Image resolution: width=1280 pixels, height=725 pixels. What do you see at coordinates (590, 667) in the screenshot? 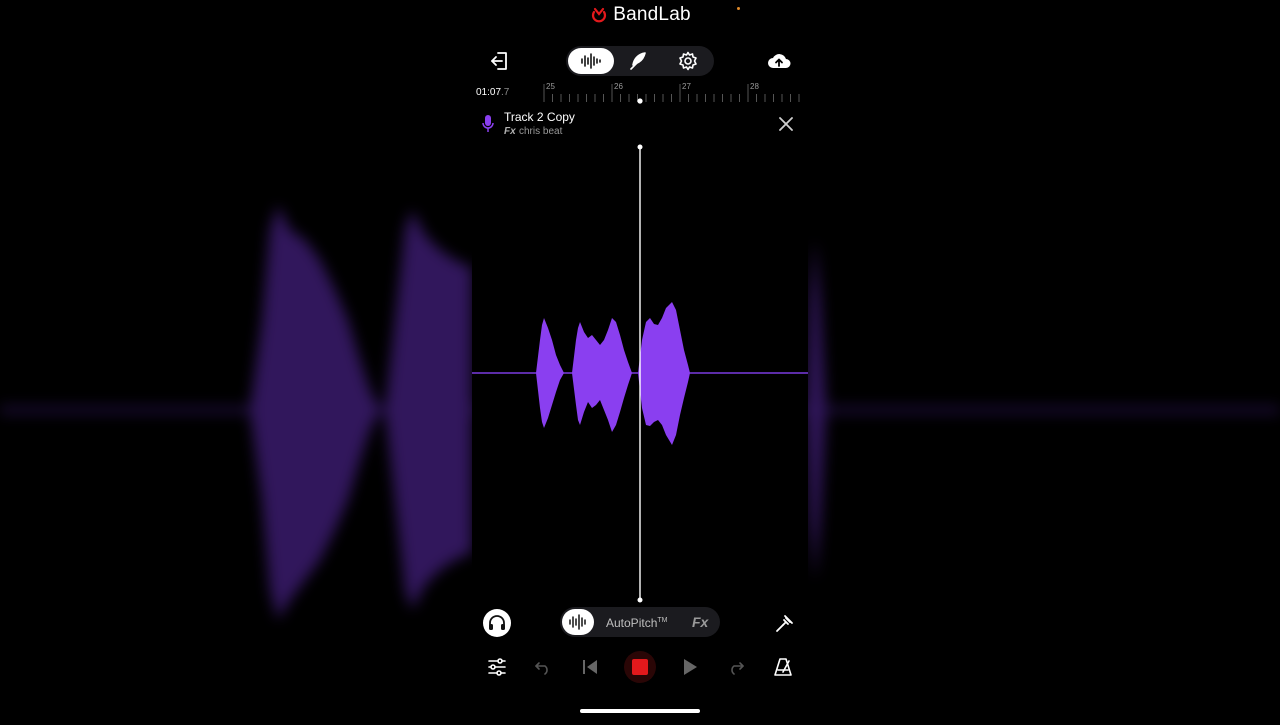
I see `skip-back-icon` at bounding box center [590, 667].